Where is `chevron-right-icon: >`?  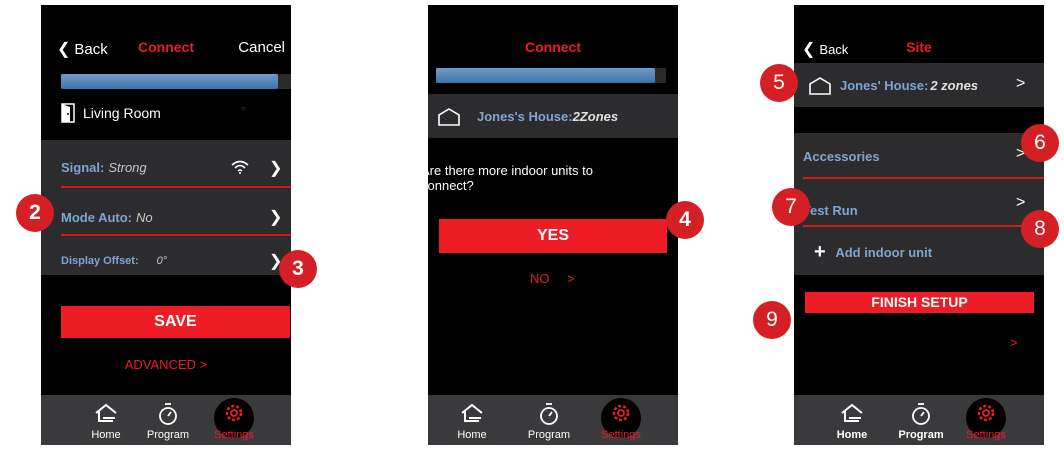 chevron-right-icon: > is located at coordinates (1014, 342).